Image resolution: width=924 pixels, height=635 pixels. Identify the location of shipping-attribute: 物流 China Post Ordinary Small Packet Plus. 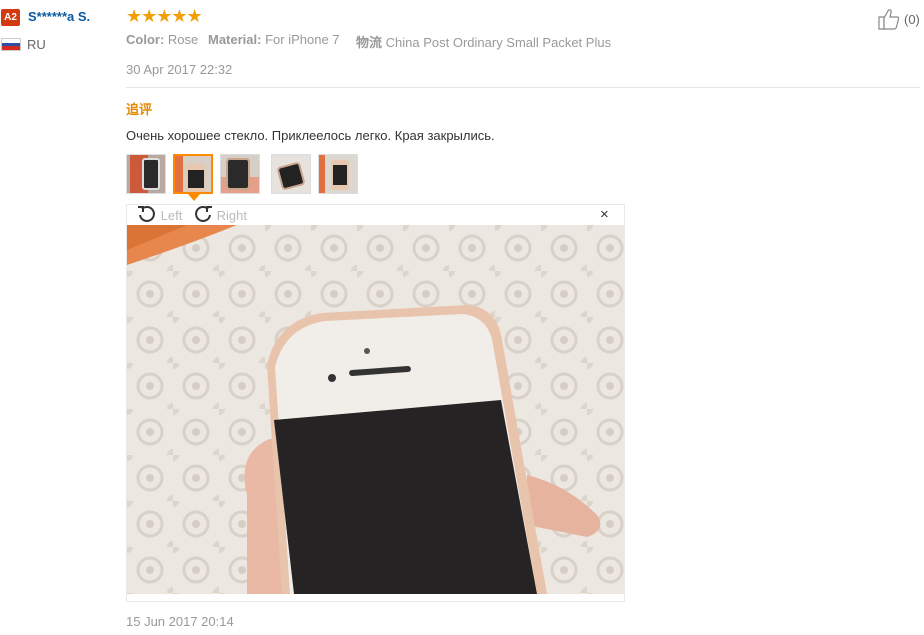
(483, 41).